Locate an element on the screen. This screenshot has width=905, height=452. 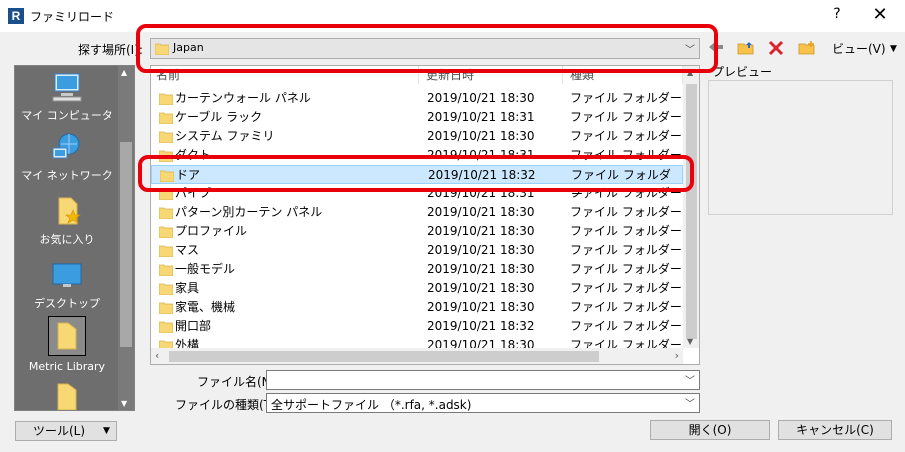
file-date: 2019/10/21 18:32 is located at coordinates (481, 326).